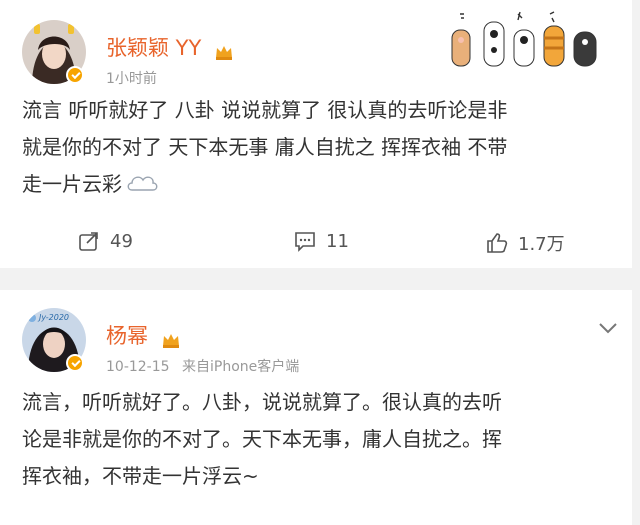 This screenshot has height=525, width=640. What do you see at coordinates (53, 317) in the screenshot?
I see `avatar-caption: Jy-2020` at bounding box center [53, 317].